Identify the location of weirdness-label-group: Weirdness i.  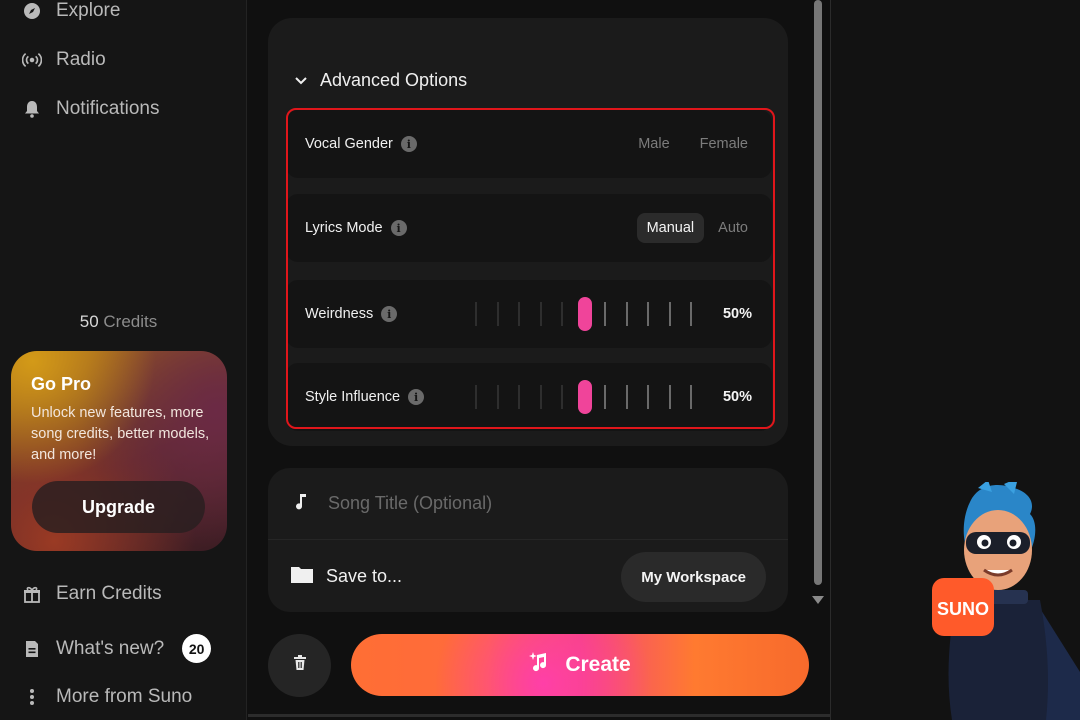
(351, 314).